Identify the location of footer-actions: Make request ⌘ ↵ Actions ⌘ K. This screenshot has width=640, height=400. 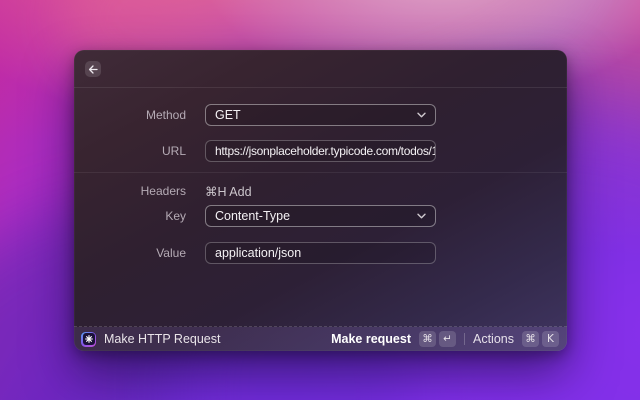
(445, 339).